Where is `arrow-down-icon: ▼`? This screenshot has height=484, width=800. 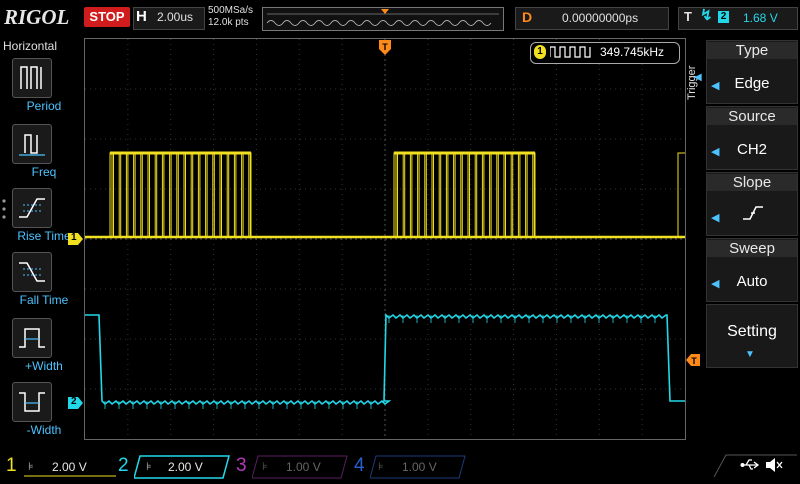
arrow-down-icon: ▼ is located at coordinates (750, 354).